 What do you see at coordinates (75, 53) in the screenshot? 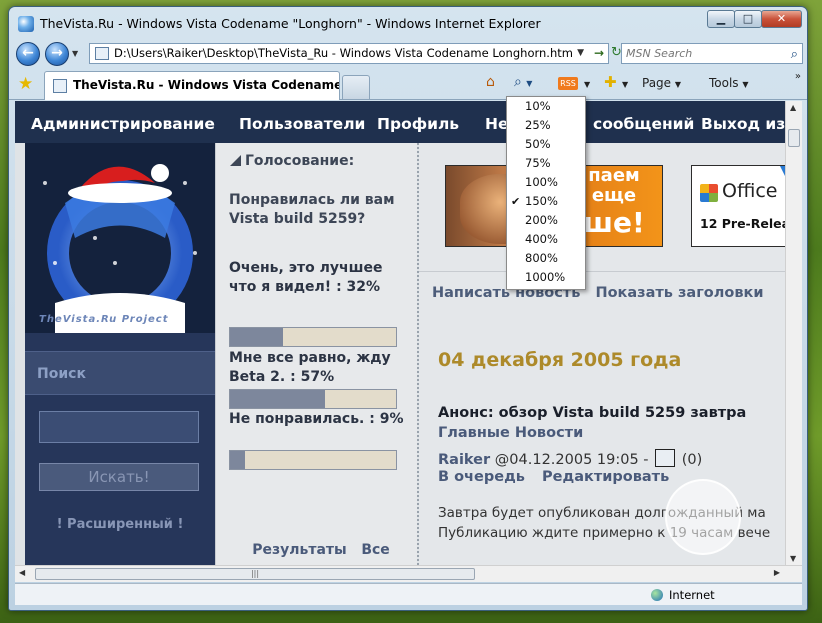
I see `recent-pages-dropdown-icon: ▼` at bounding box center [75, 53].